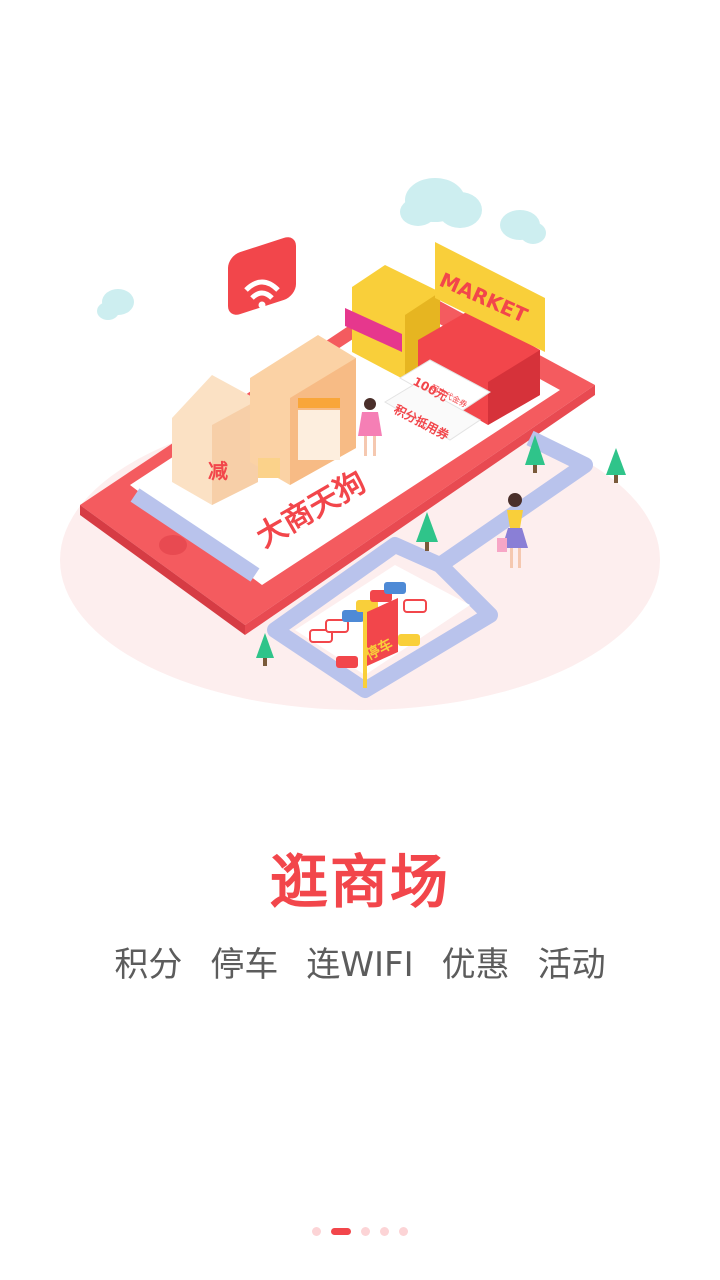 The height and width of the screenshot is (1280, 720). I want to click on feature-item: 连WIFI, so click(360, 965).